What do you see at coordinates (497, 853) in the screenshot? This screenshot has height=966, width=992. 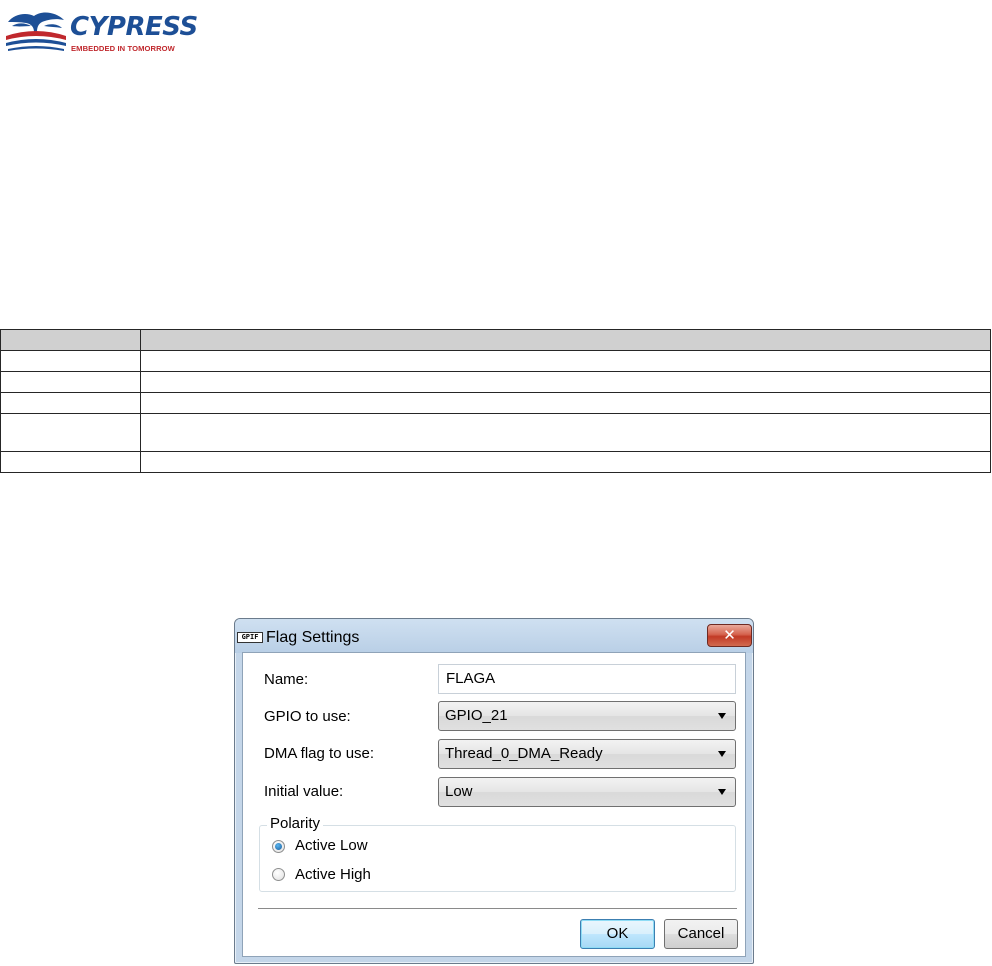 I see `polarity-group: Polarity Active Low Active High` at bounding box center [497, 853].